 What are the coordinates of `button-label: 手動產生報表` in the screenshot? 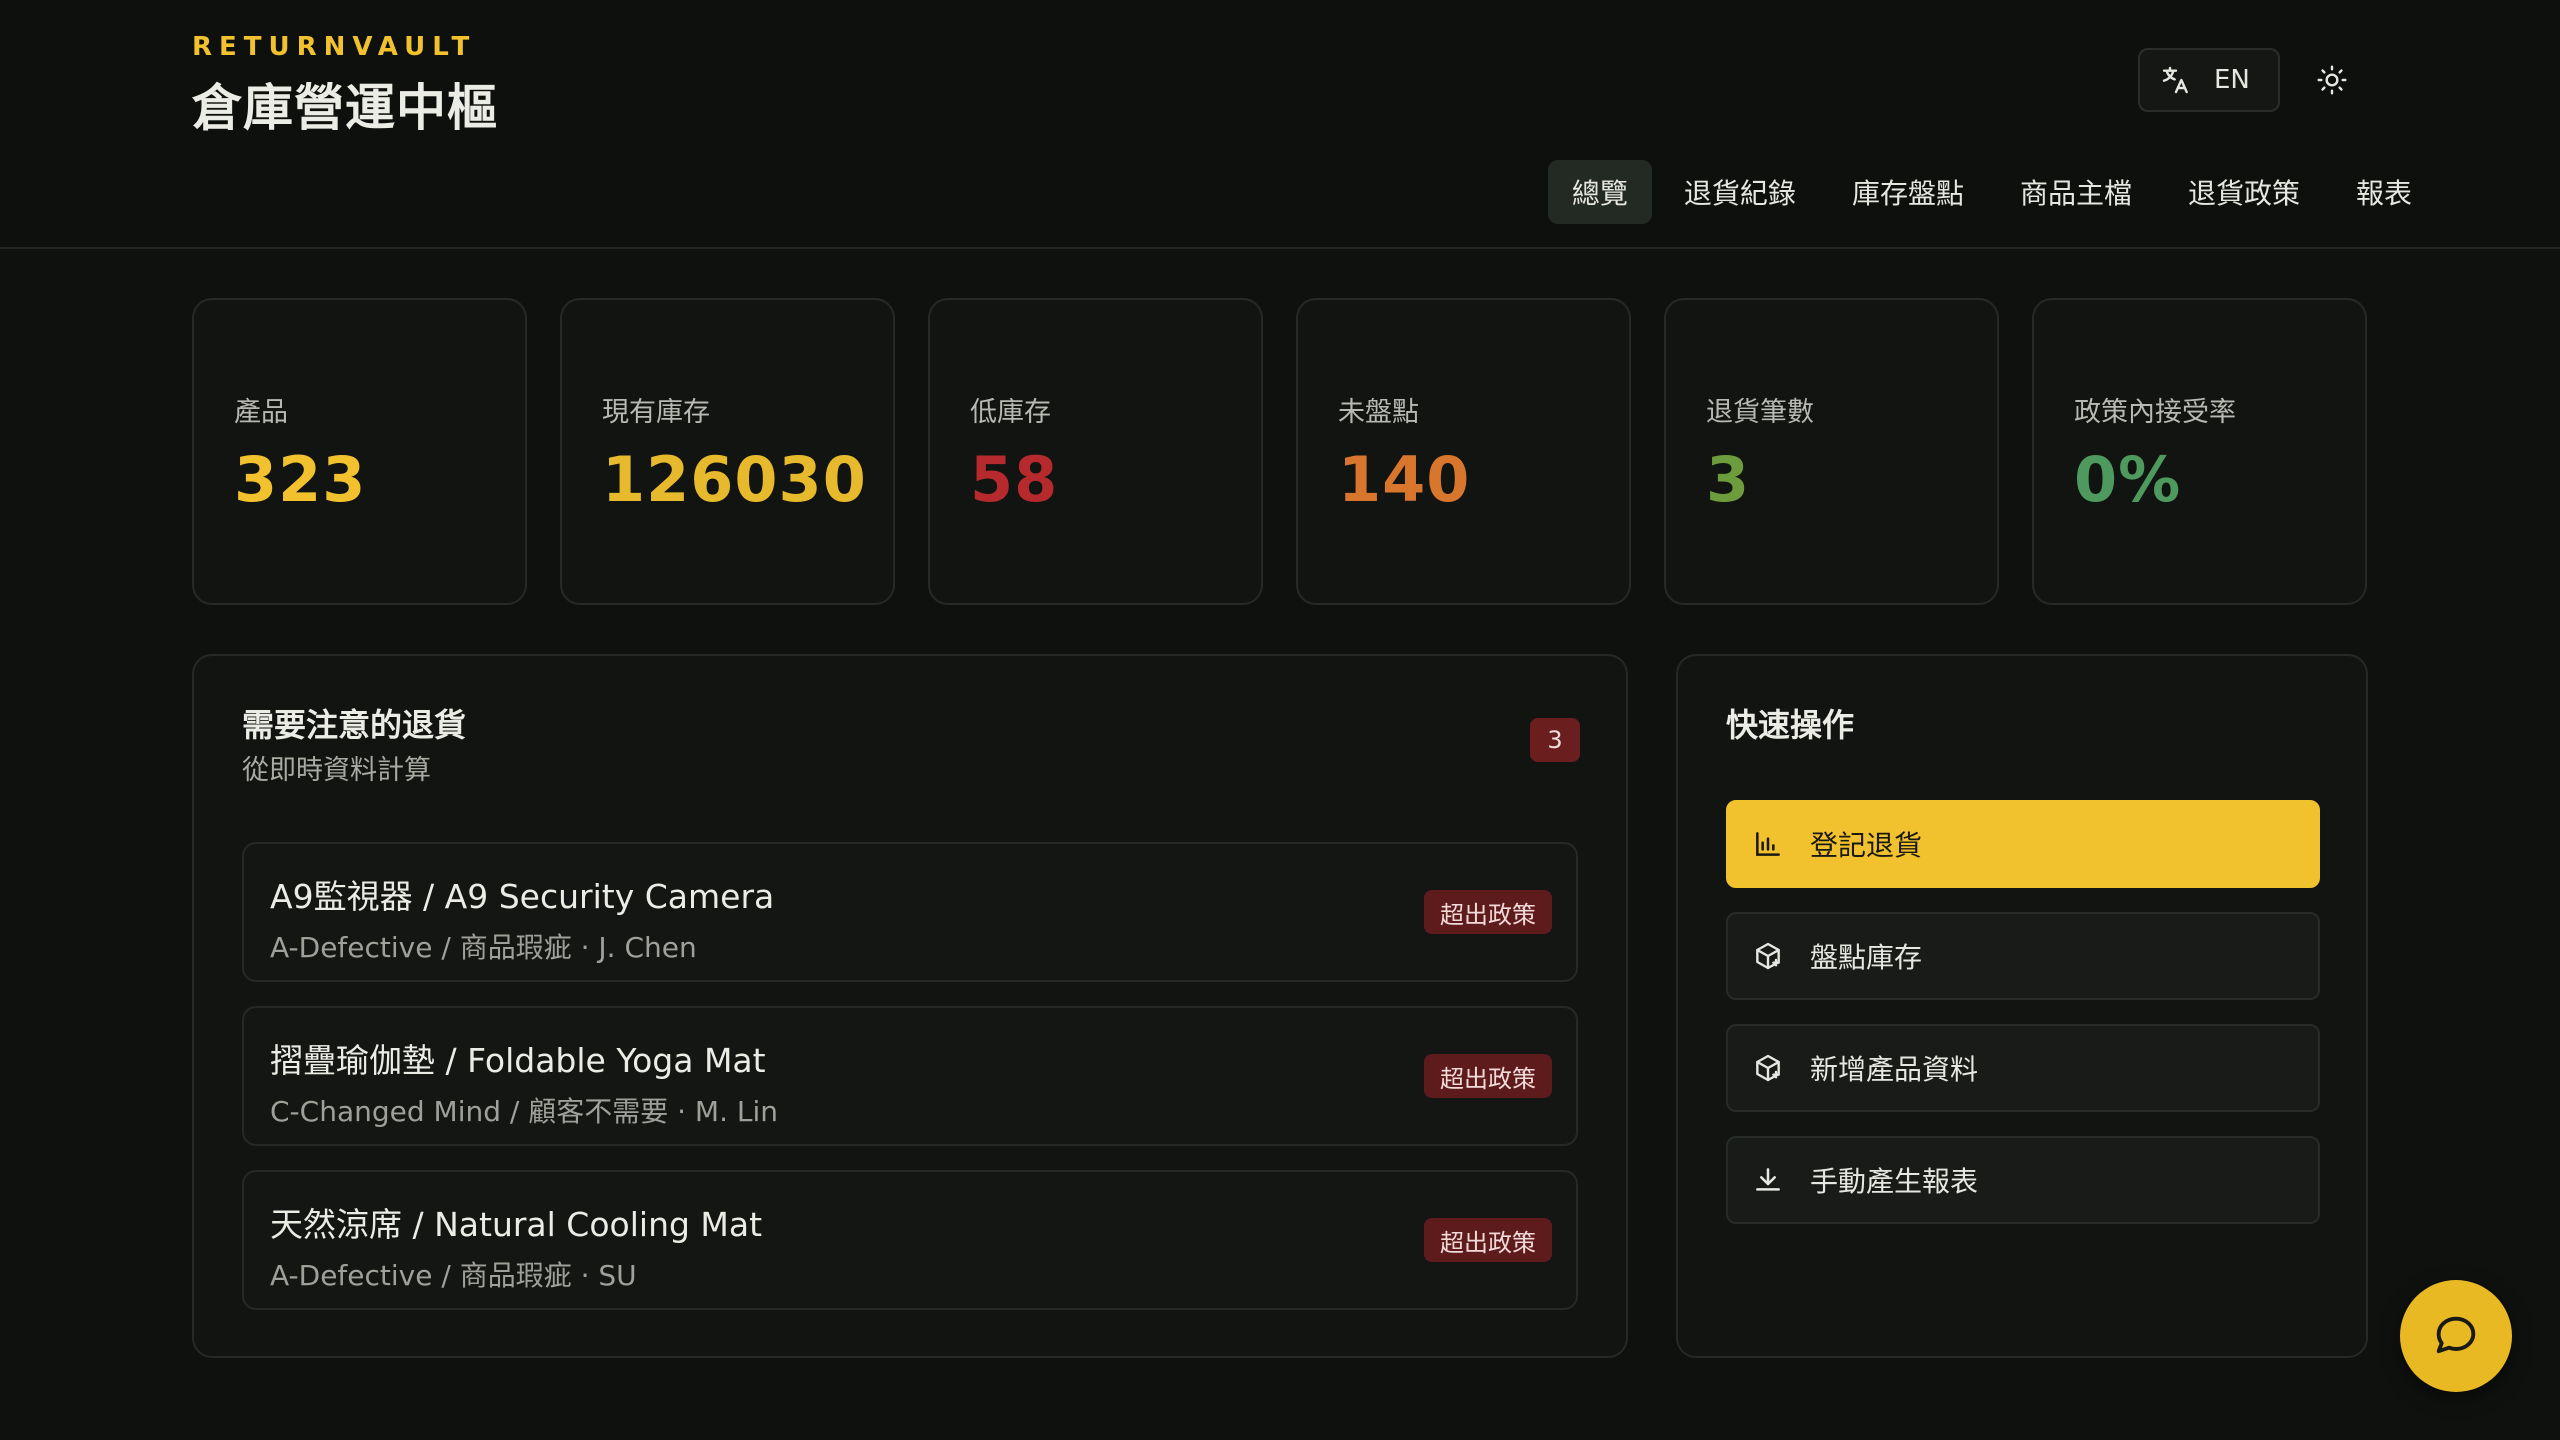 It's located at (1894, 1181).